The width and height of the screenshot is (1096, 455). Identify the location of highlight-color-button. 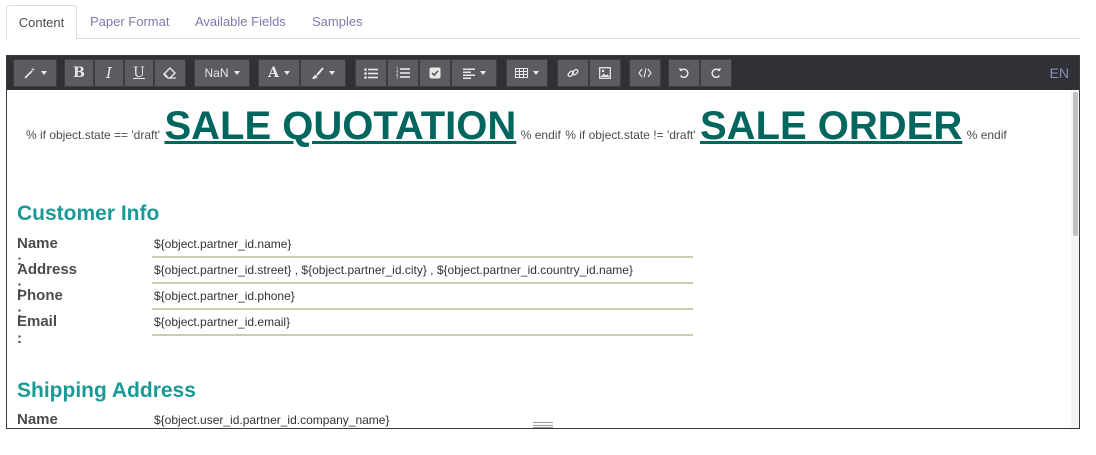
(323, 73).